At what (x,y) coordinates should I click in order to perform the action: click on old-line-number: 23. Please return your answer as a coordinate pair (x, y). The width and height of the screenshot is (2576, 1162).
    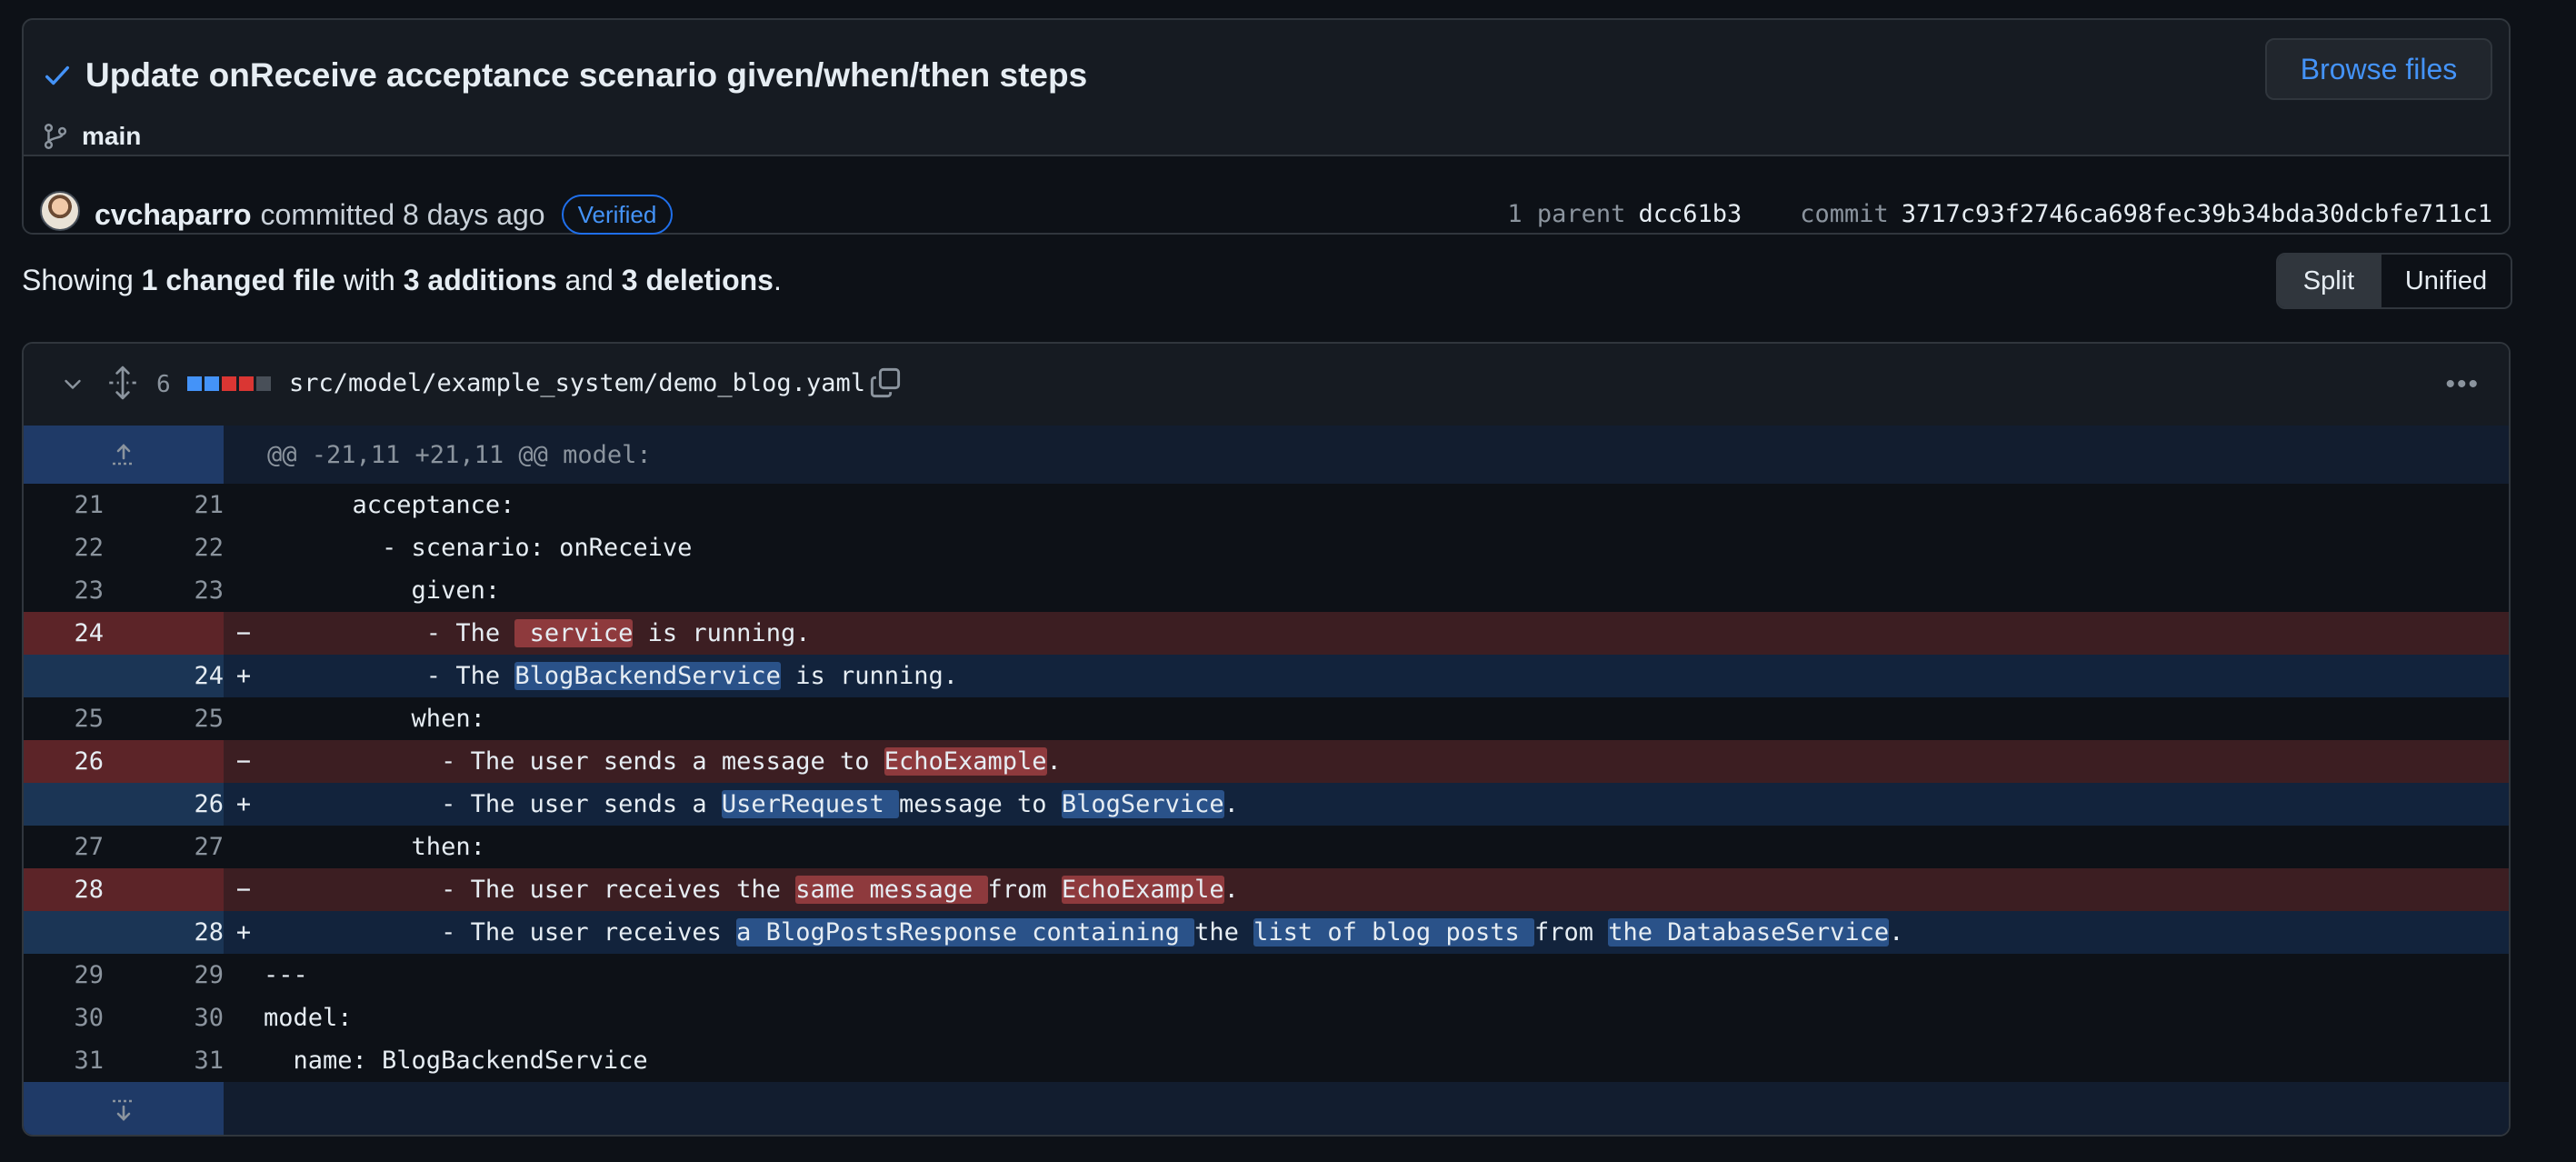
    Looking at the image, I should click on (64, 590).